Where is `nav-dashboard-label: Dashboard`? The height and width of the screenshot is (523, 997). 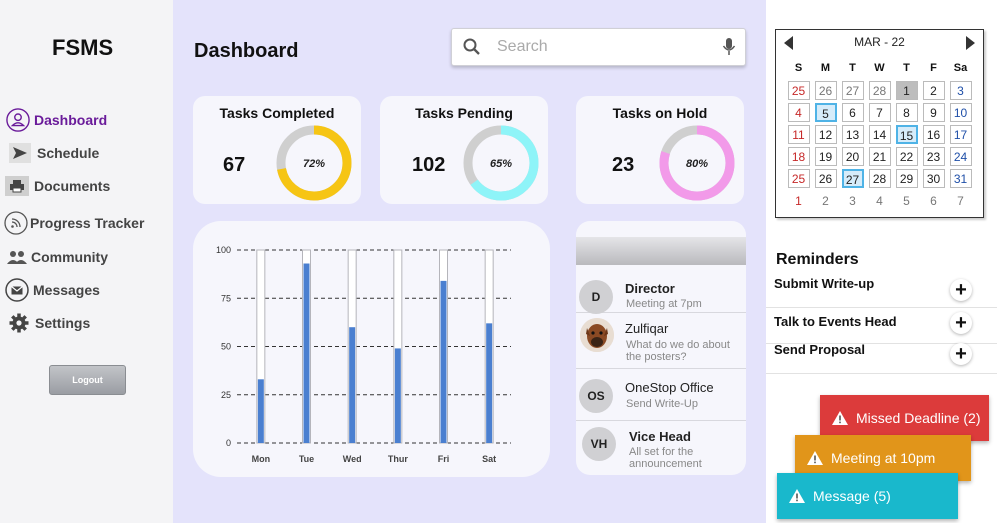 nav-dashboard-label: Dashboard is located at coordinates (71, 120).